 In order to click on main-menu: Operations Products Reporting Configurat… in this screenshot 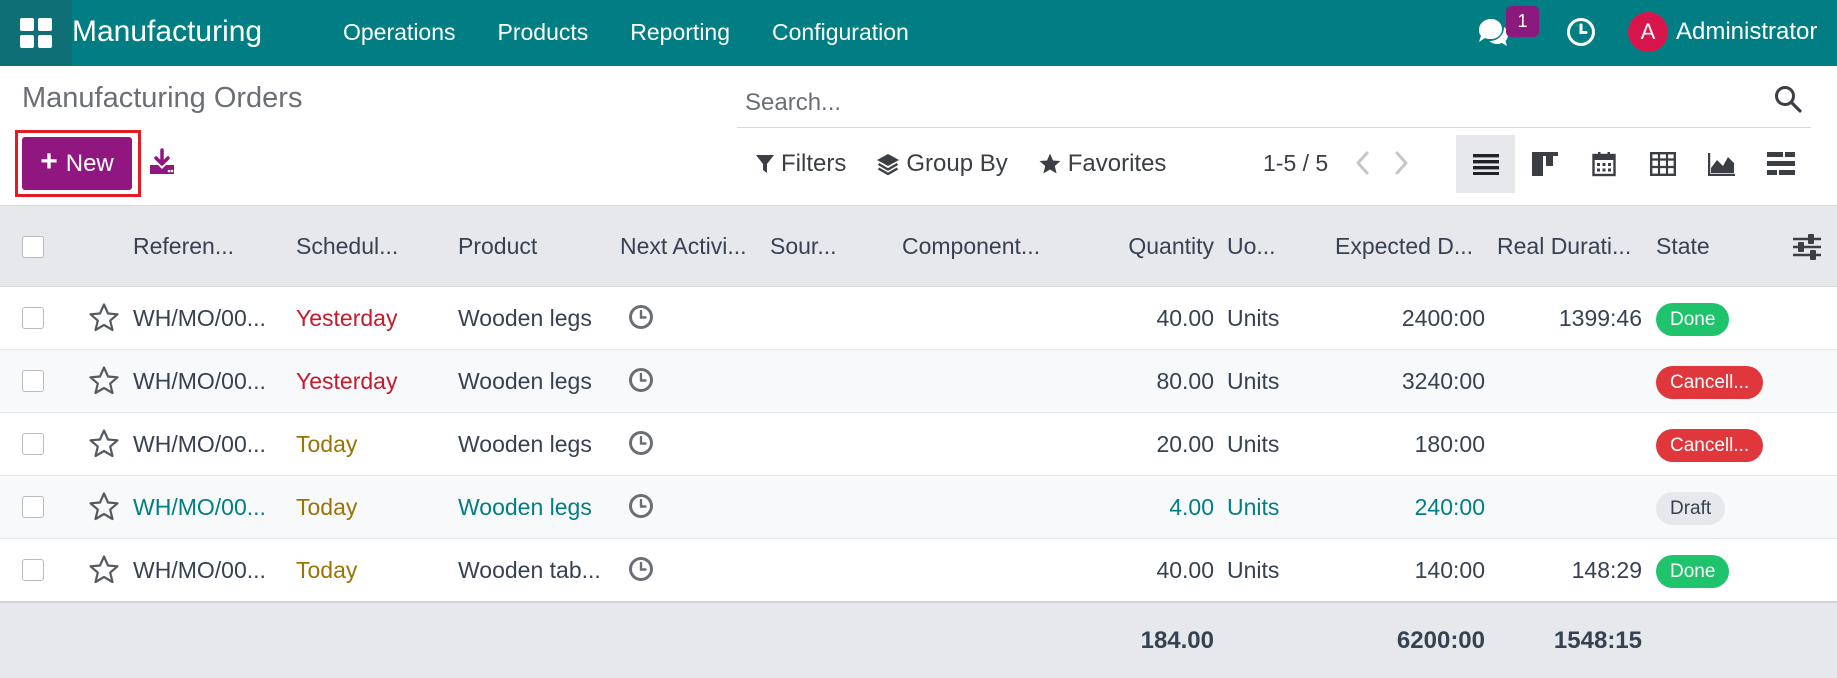, I will do `click(626, 33)`.